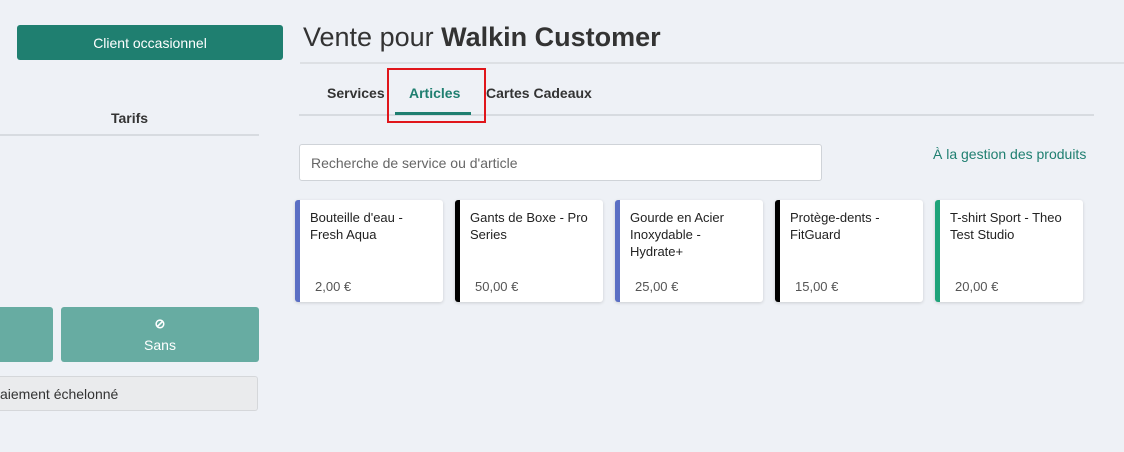 The width and height of the screenshot is (1124, 452). What do you see at coordinates (560, 162) in the screenshot?
I see `search-input` at bounding box center [560, 162].